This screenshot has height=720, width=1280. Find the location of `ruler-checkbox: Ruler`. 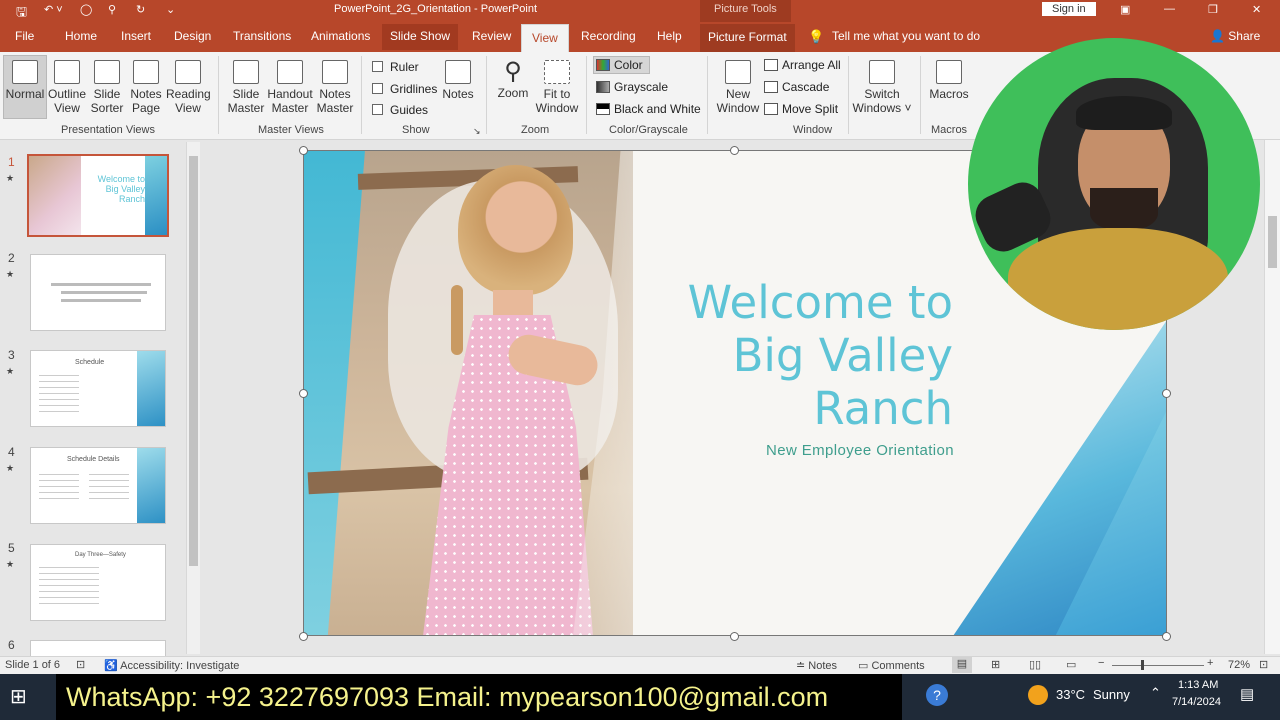

ruler-checkbox: Ruler is located at coordinates (395, 67).